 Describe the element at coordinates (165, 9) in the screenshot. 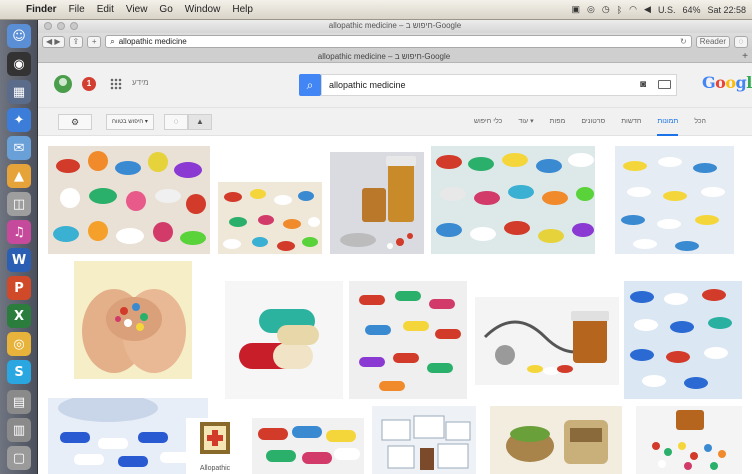

I see `menu-go: Go` at that location.